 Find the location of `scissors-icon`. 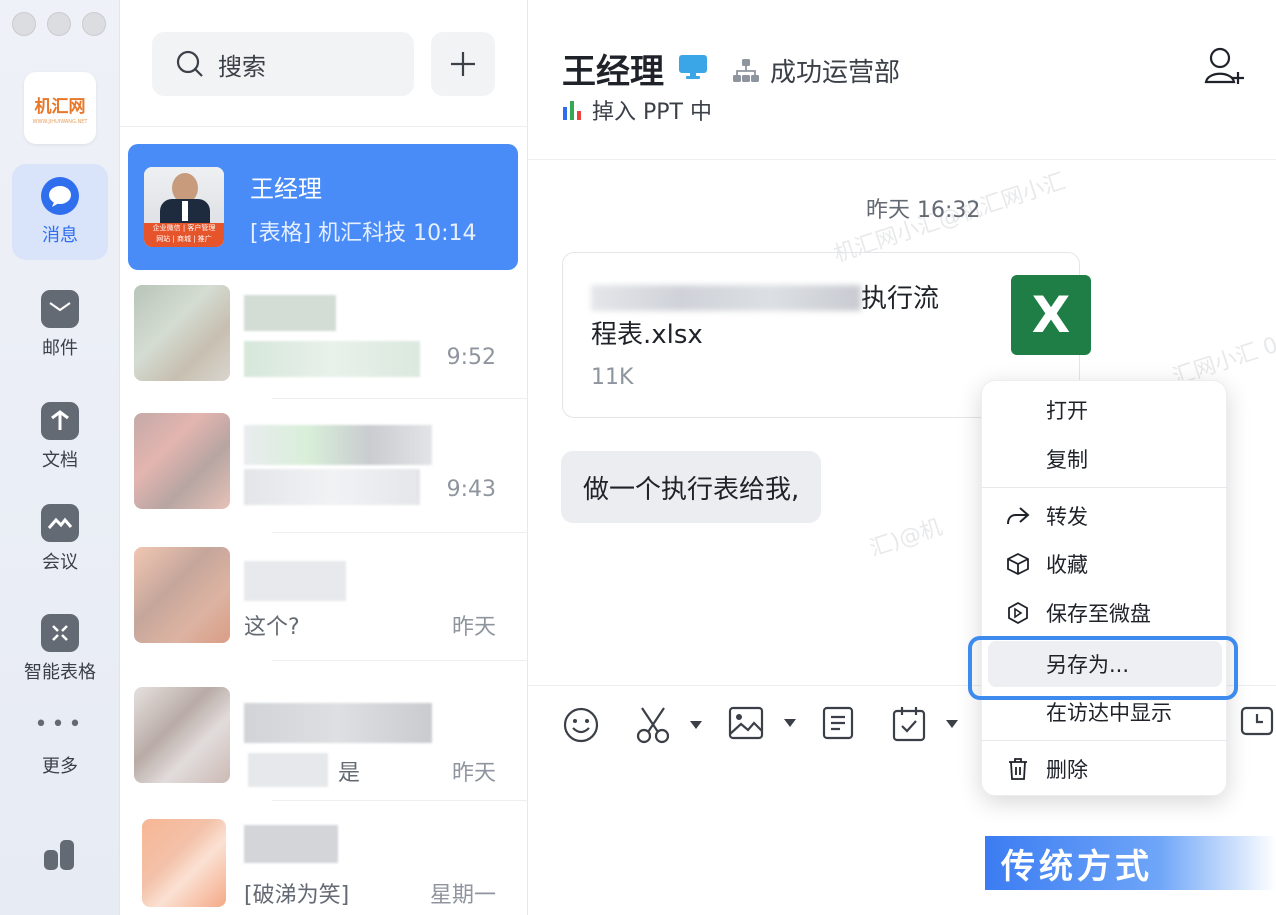

scissors-icon is located at coordinates (653, 725).